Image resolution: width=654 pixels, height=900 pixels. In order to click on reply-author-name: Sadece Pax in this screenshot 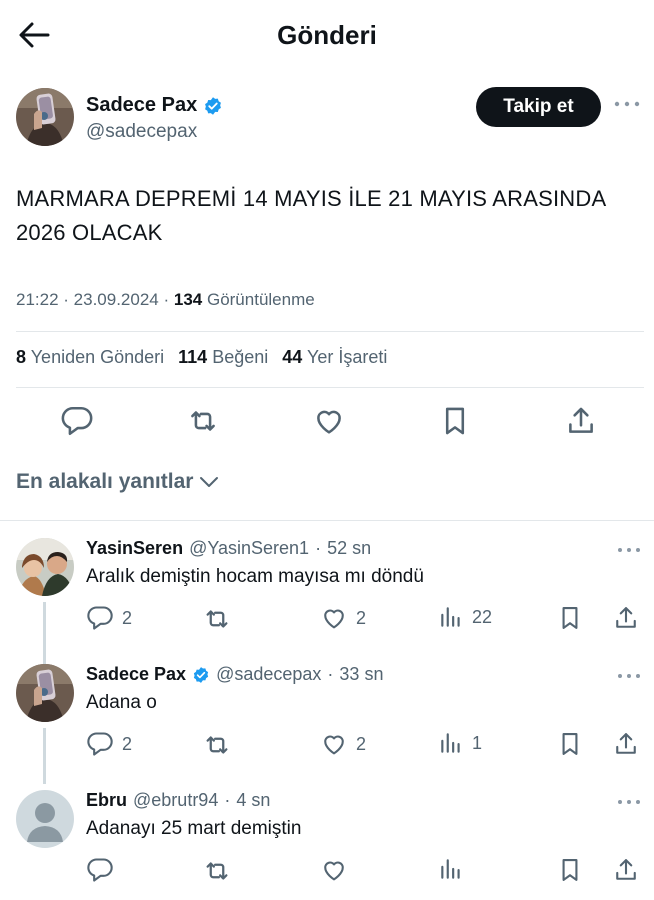, I will do `click(136, 674)`.